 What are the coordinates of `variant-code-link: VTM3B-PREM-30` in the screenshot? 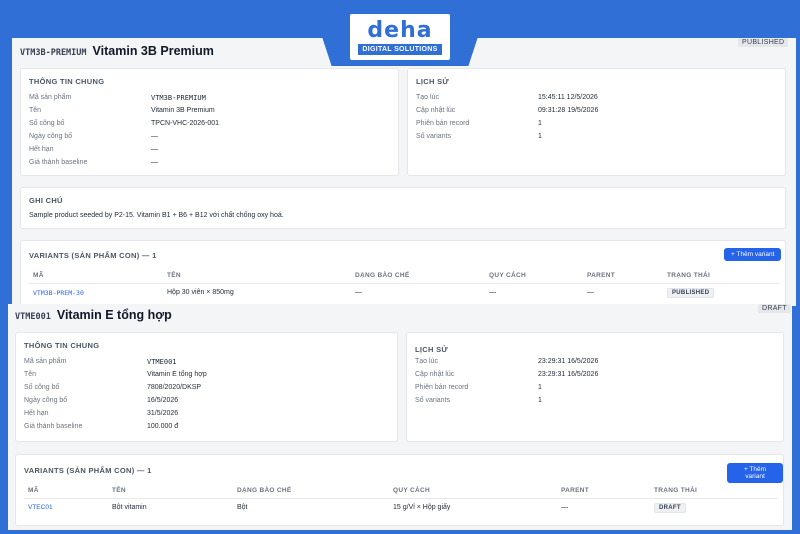 It's located at (58, 293).